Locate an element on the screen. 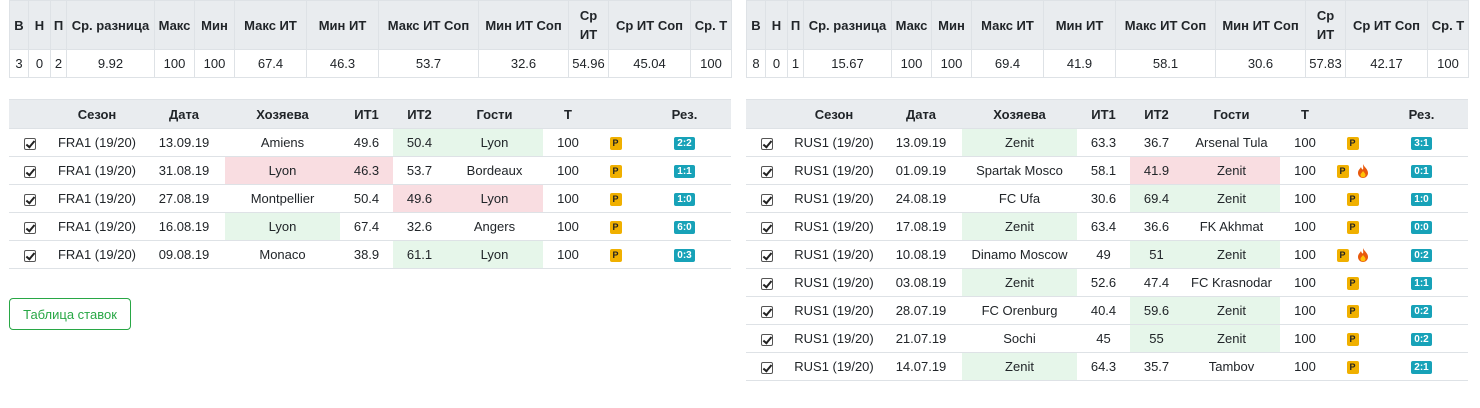 The height and width of the screenshot is (408, 1480). it1-cell: 63.4 is located at coordinates (1103, 226).